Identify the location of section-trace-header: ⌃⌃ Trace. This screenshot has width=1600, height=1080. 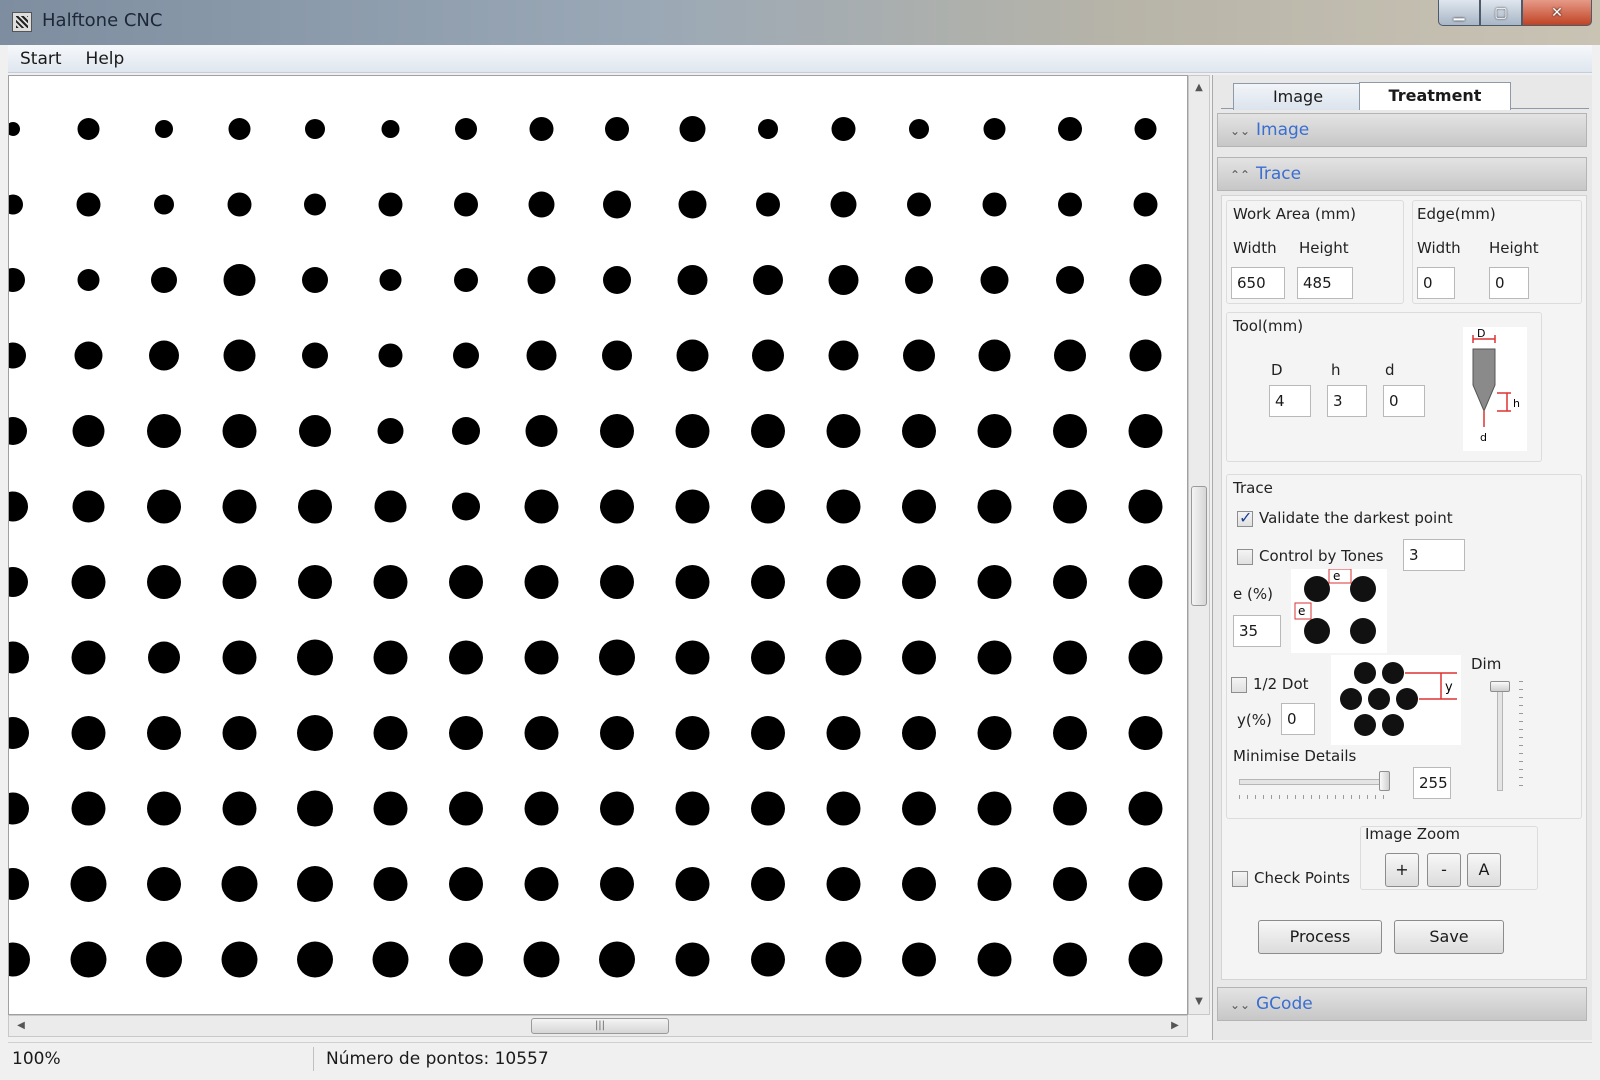
(1402, 174).